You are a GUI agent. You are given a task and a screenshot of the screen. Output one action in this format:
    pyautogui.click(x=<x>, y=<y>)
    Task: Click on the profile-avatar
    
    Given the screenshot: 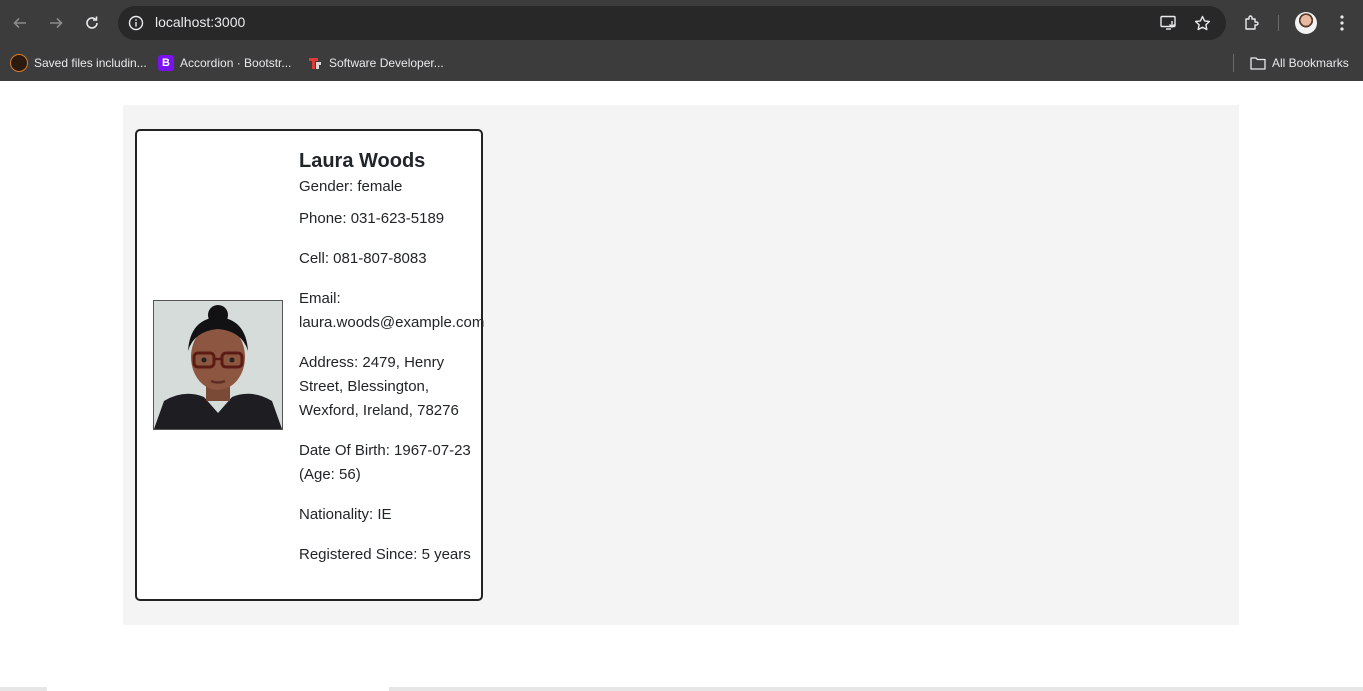 What is the action you would take?
    pyautogui.click(x=1306, y=23)
    